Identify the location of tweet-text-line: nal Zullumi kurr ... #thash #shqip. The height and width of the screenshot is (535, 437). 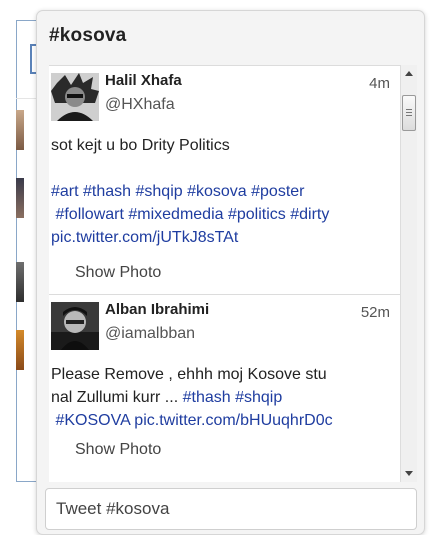
(221, 397).